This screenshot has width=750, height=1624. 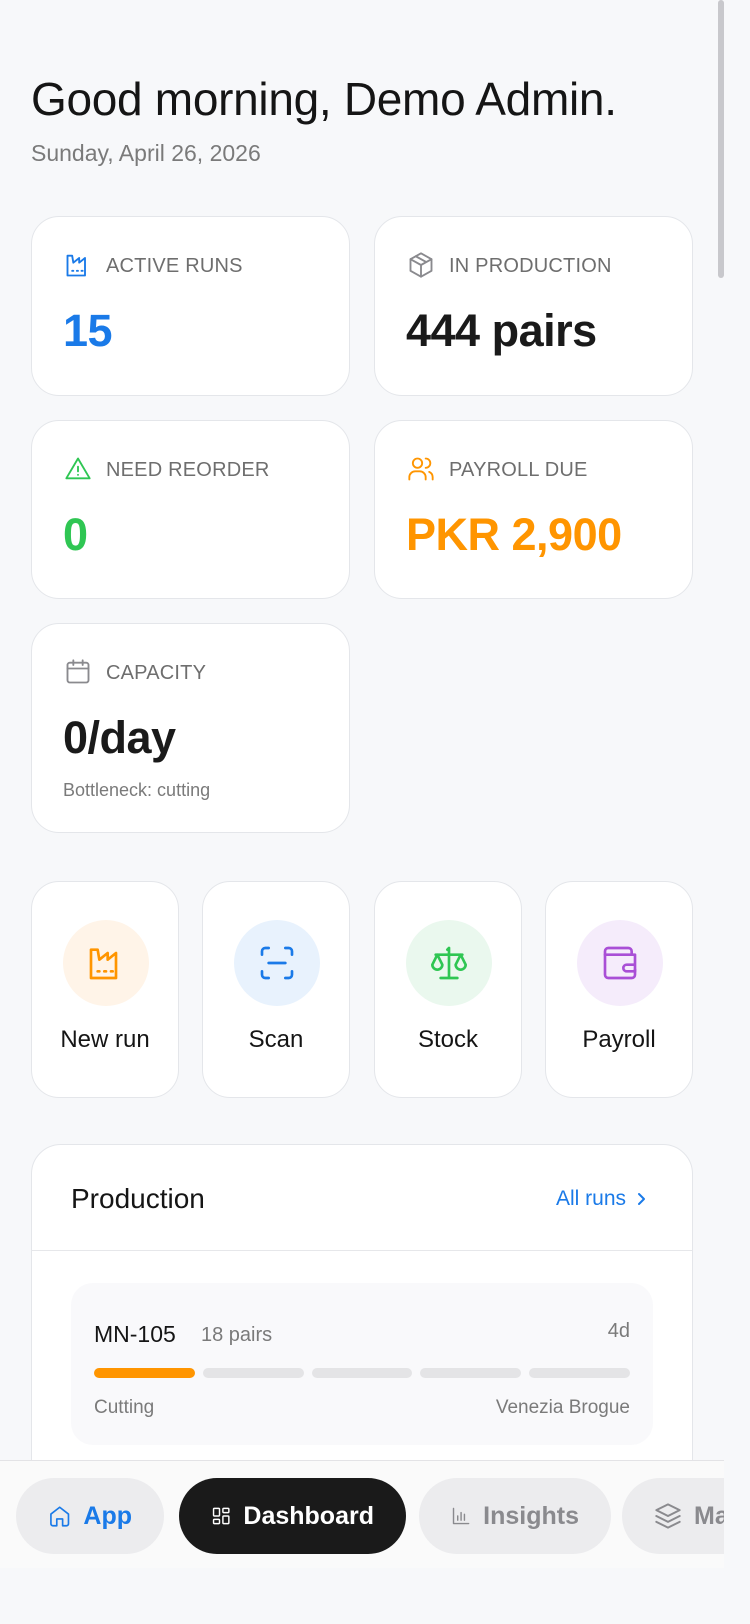 I want to click on alert-triangle-icon, so click(x=78, y=468).